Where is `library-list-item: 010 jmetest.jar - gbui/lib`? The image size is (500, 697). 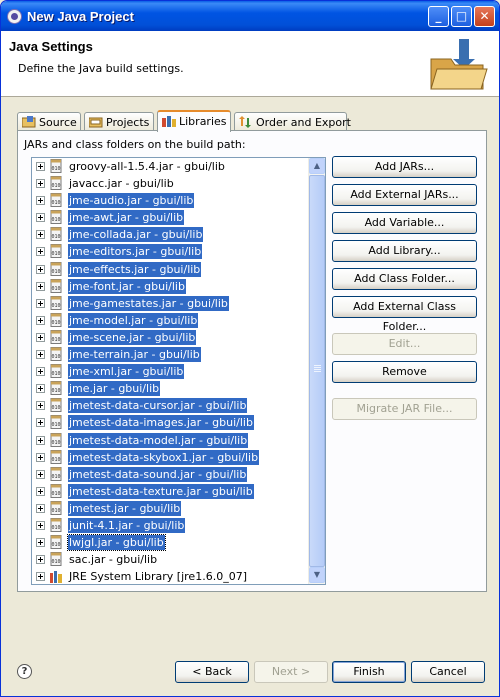
library-list-item: 010 jmetest.jar - gbui/lib is located at coordinates (170, 508).